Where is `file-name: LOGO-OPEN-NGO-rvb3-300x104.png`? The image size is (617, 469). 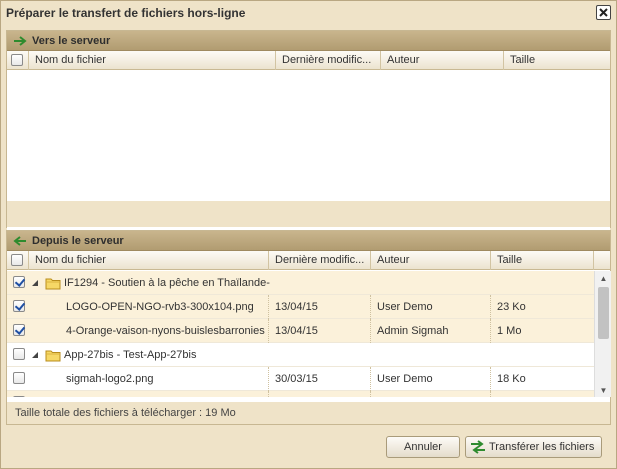
file-name: LOGO-OPEN-NGO-rvb3-300x104.png is located at coordinates (149, 307).